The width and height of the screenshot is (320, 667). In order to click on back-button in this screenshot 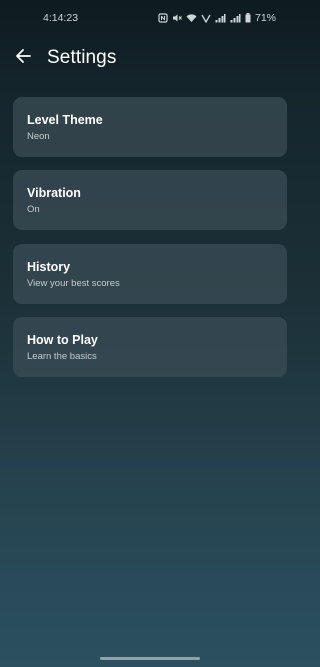, I will do `click(23, 58)`.